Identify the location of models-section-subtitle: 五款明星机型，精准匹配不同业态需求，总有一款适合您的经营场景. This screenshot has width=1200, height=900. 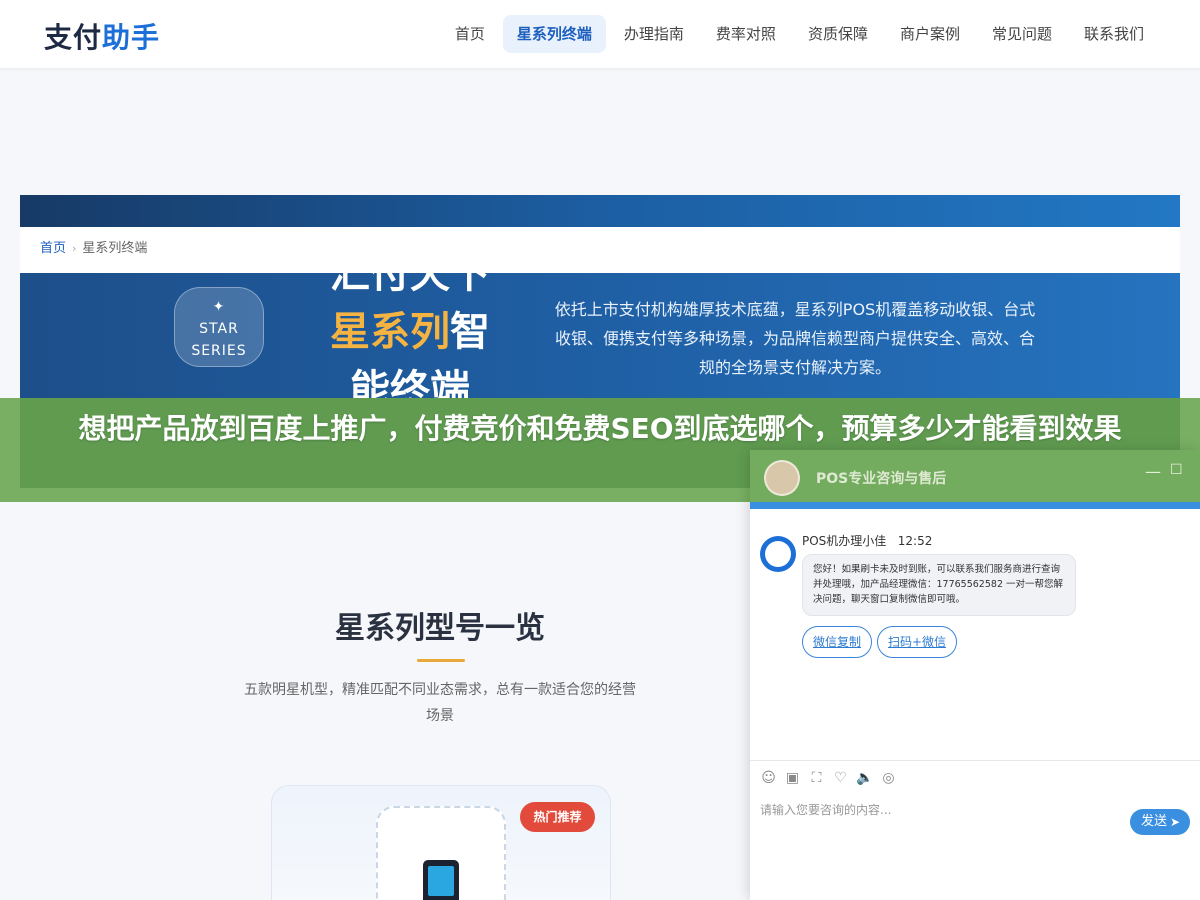
(440, 703).